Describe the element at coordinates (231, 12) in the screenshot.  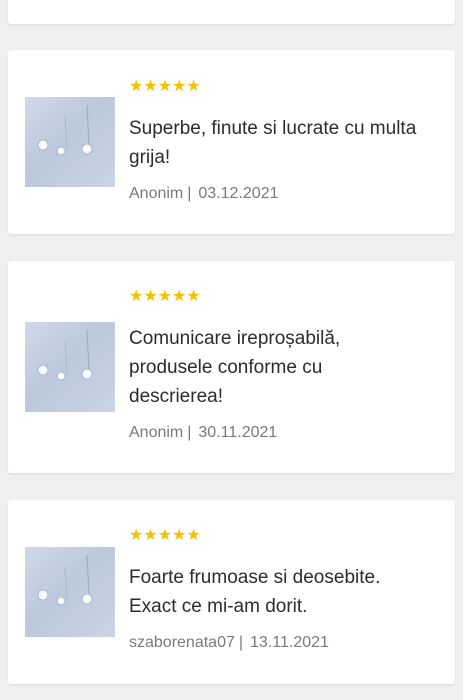
I see `previous-review-card` at that location.